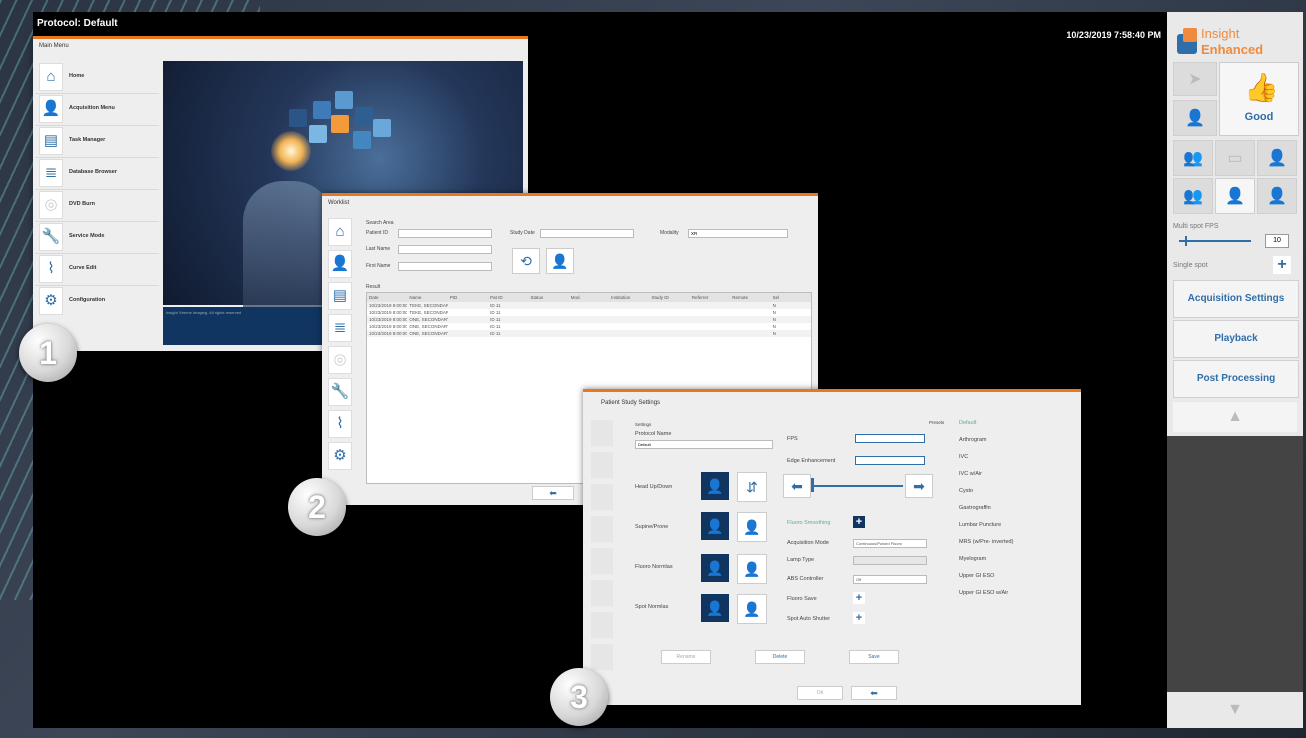 The width and height of the screenshot is (1306, 738). I want to click on single-spot-plus-icon: +, so click(1282, 265).